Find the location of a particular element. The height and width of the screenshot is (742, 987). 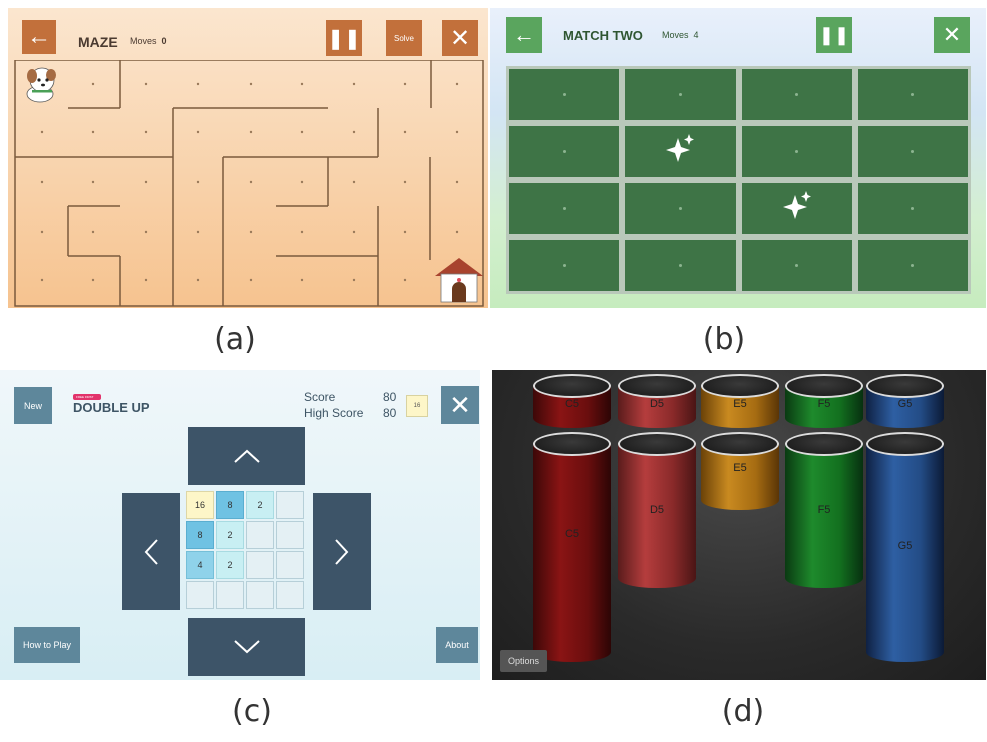

drum-bottom_row-0: C5 is located at coordinates (572, 547).